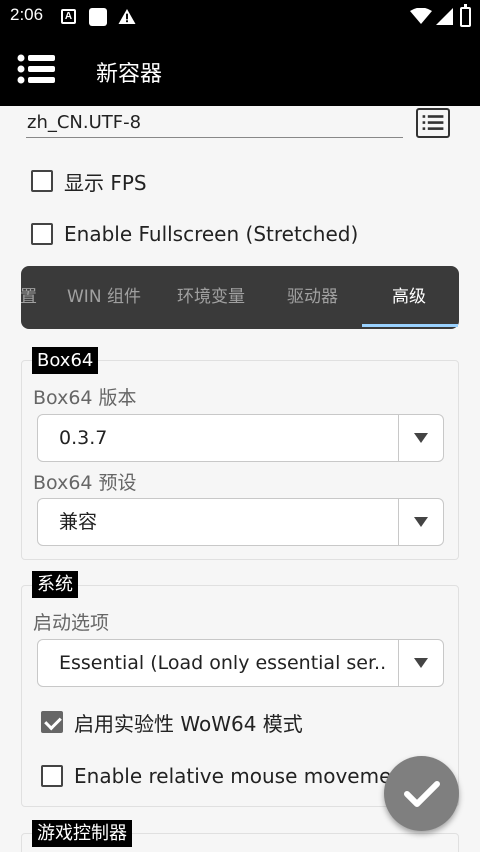  I want to click on startup-options-select: Essential (Load only essential ser.., so click(240, 663).